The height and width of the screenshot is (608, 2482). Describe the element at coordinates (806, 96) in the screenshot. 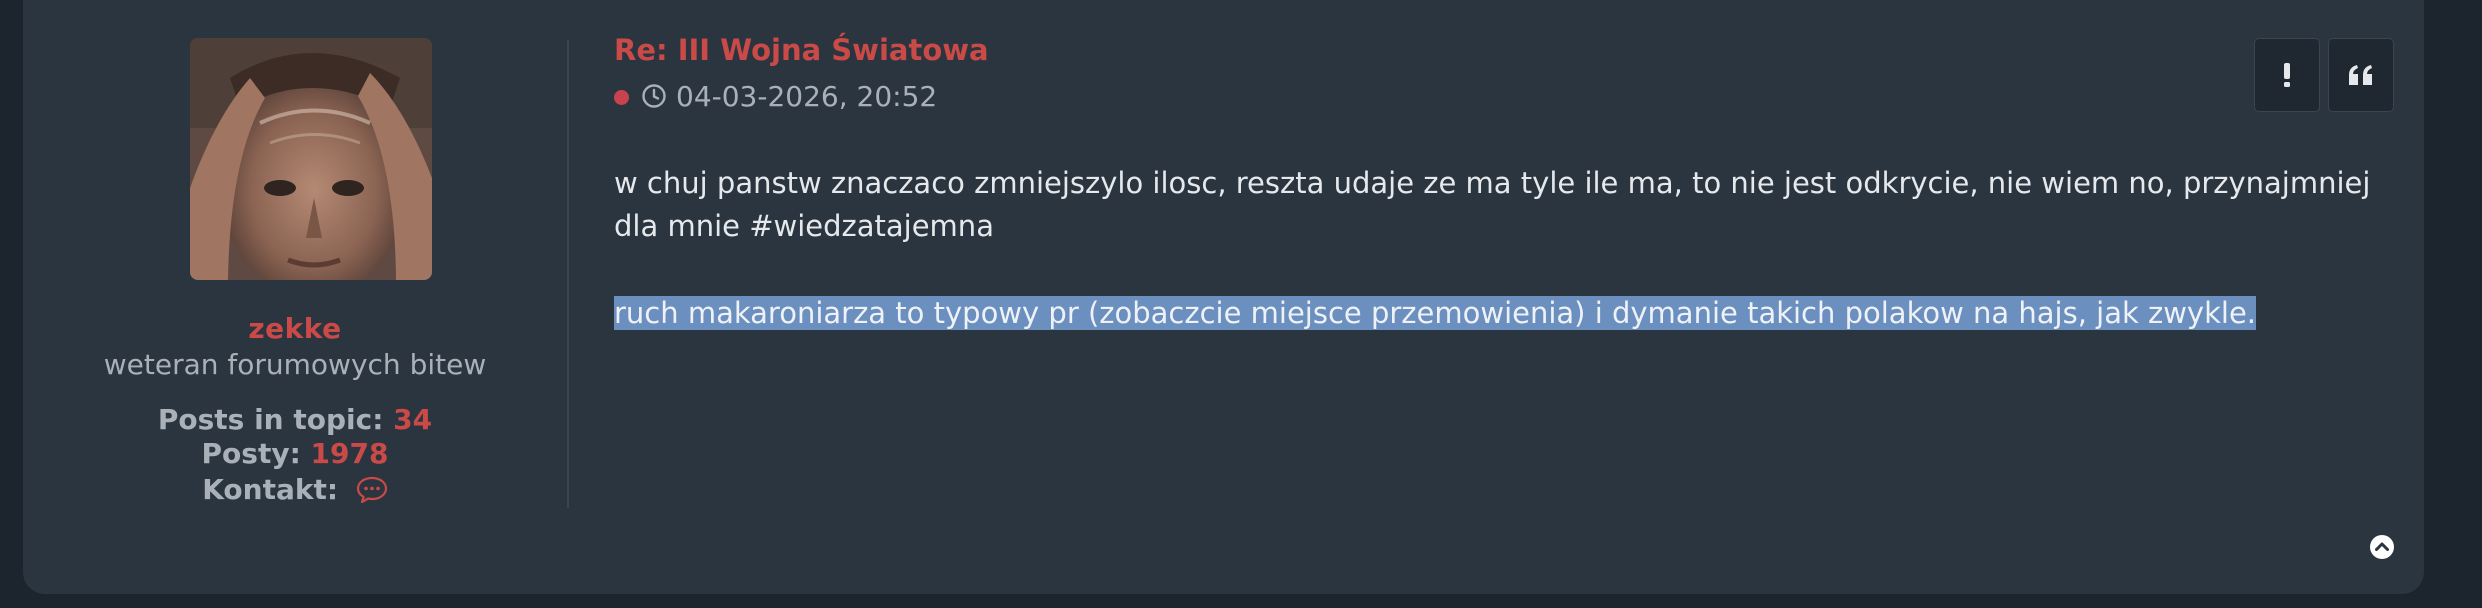

I see `post-datetime: 04-03-2026, 20:52` at that location.